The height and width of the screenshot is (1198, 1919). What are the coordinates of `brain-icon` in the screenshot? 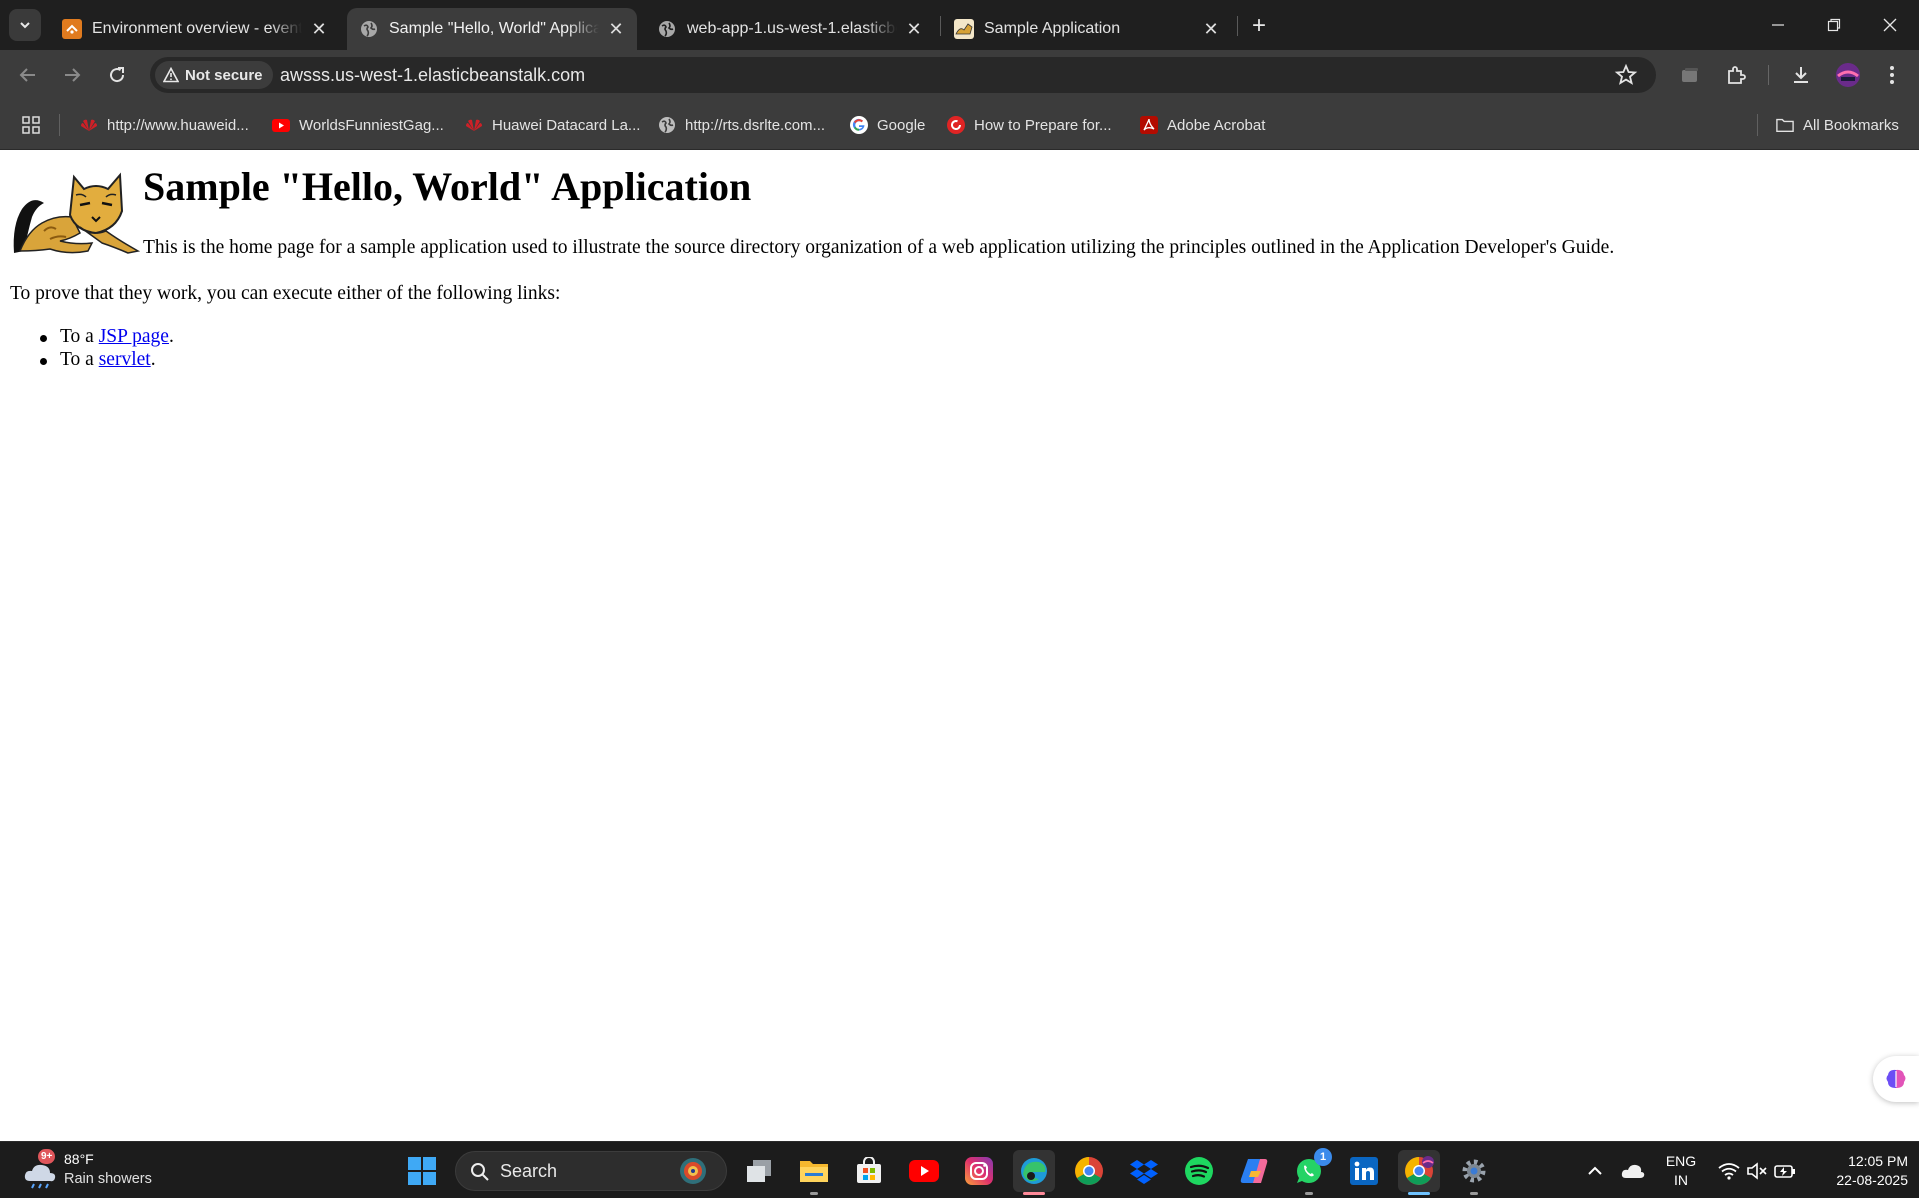 It's located at (1896, 1078).